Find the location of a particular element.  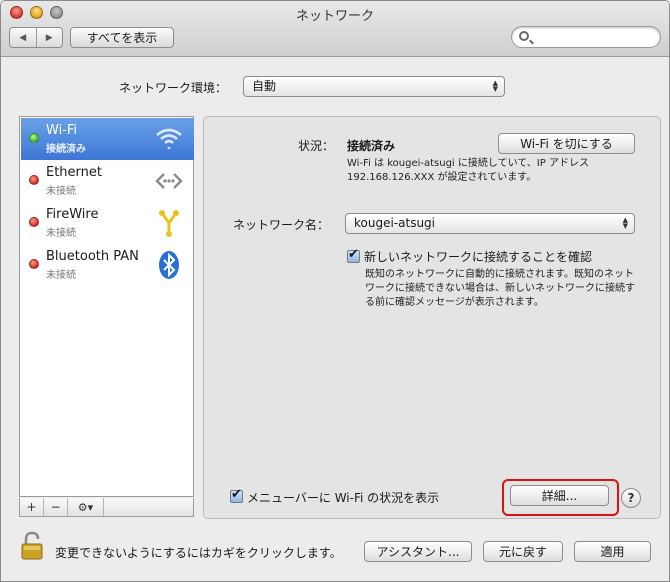

revert-button: 元に戻す is located at coordinates (523, 551).